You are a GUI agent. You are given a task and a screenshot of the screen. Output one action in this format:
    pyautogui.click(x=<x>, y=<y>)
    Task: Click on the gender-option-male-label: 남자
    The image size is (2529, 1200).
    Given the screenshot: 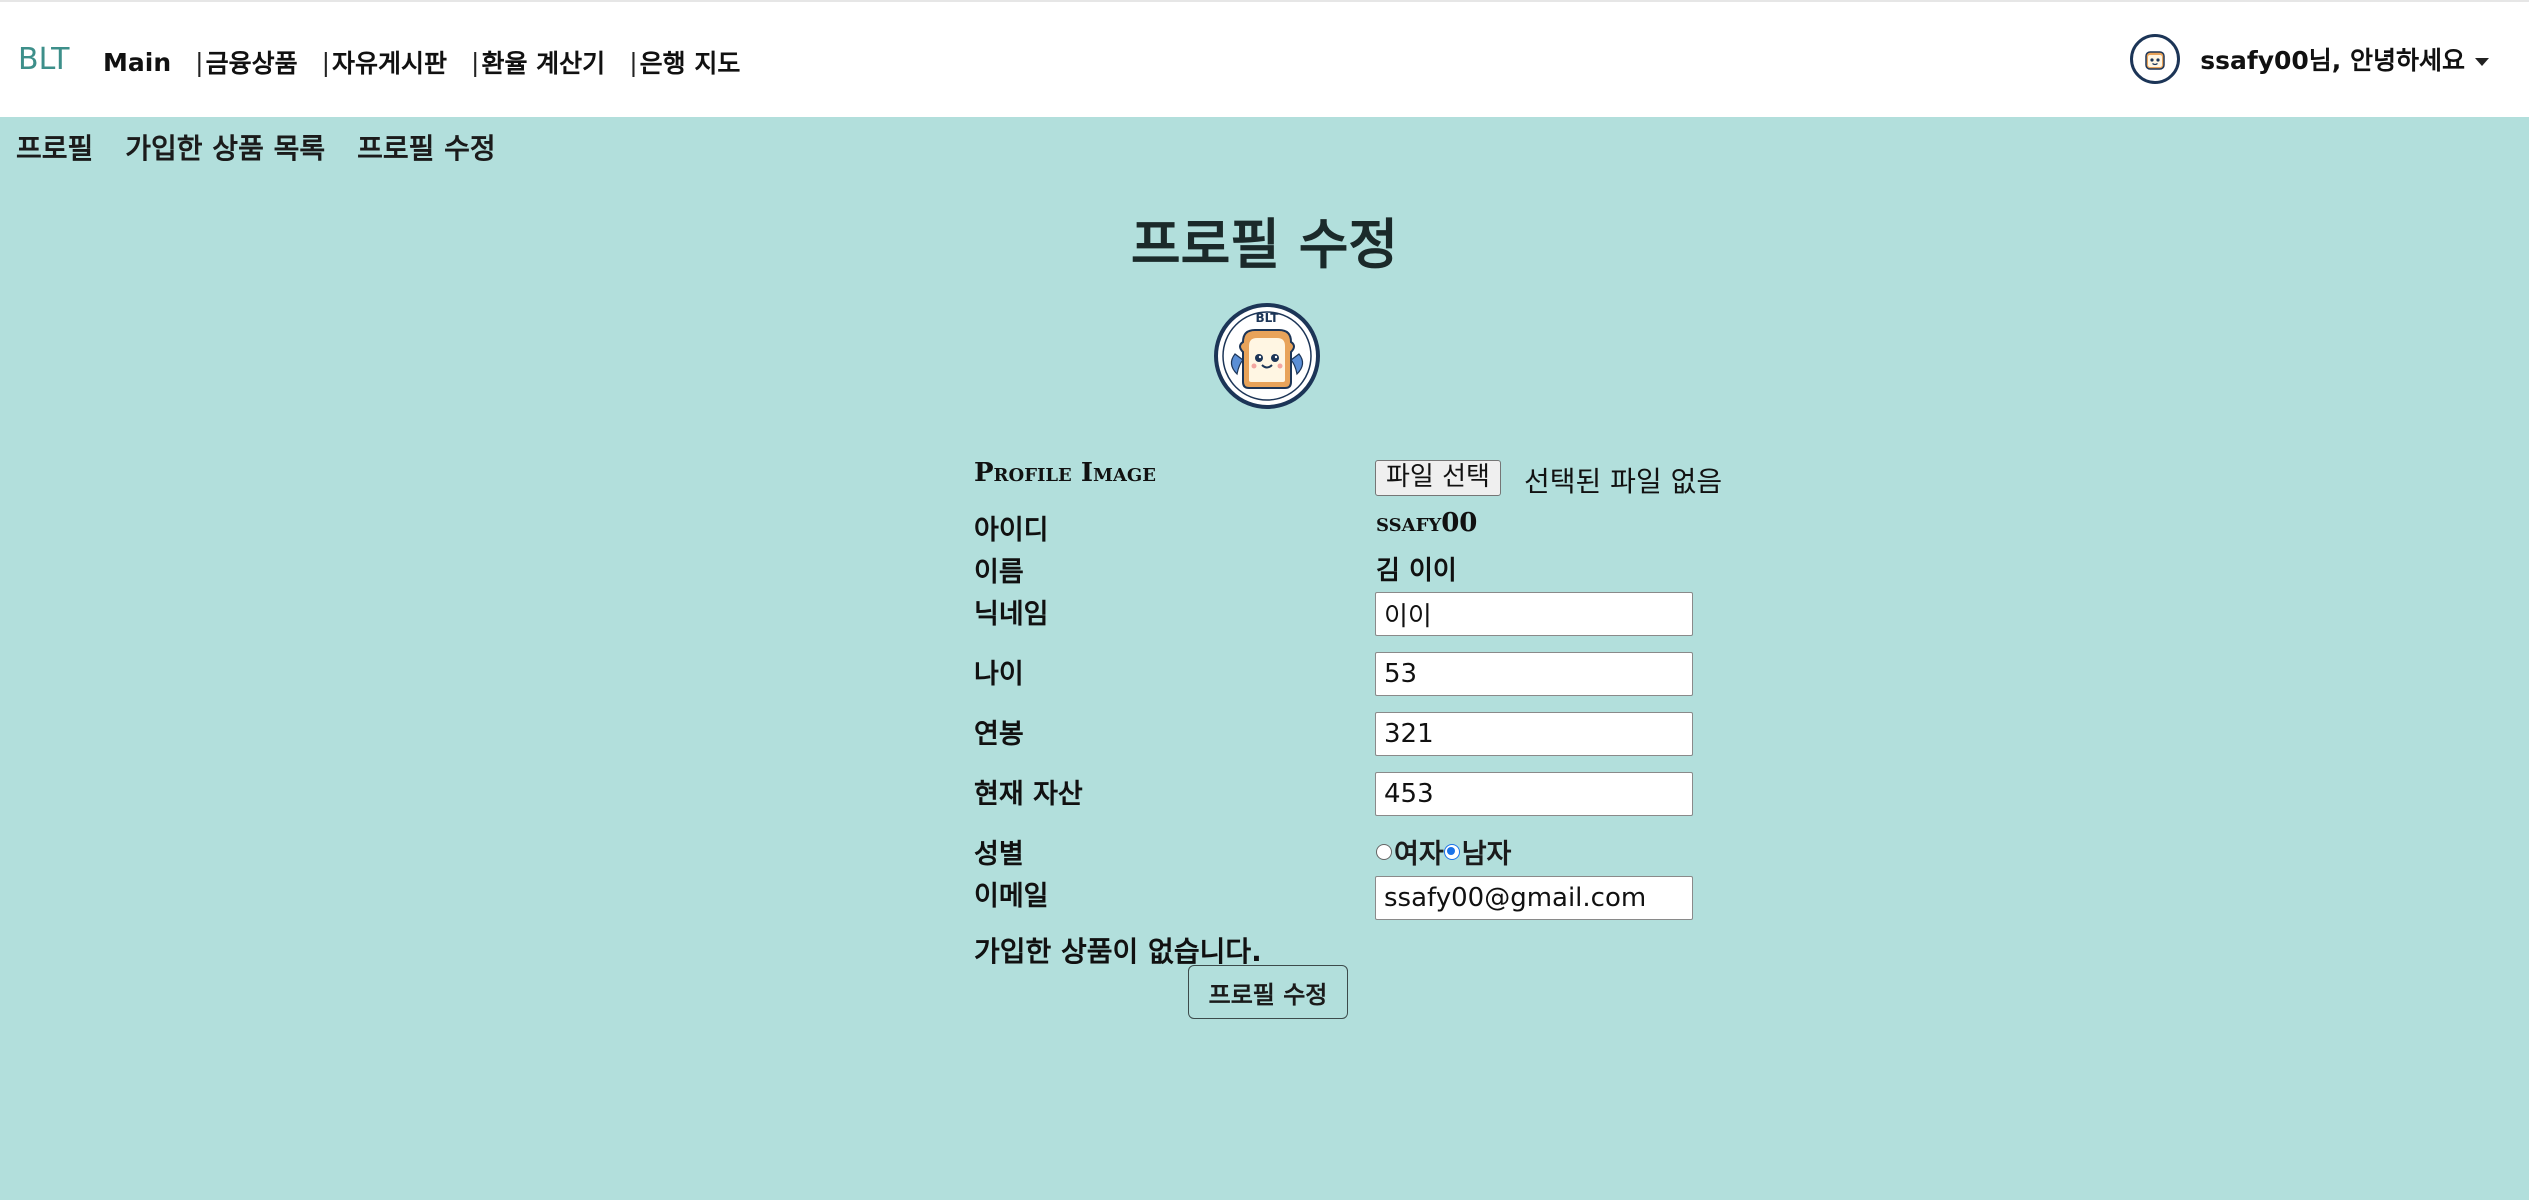 What is the action you would take?
    pyautogui.click(x=1486, y=854)
    